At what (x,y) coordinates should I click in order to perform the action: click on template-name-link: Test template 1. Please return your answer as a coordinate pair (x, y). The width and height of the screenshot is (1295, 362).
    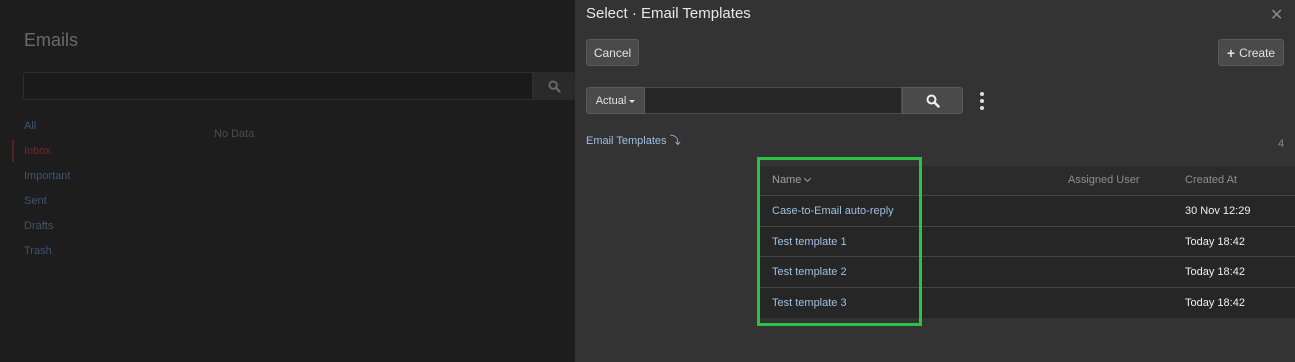
    Looking at the image, I should click on (809, 242).